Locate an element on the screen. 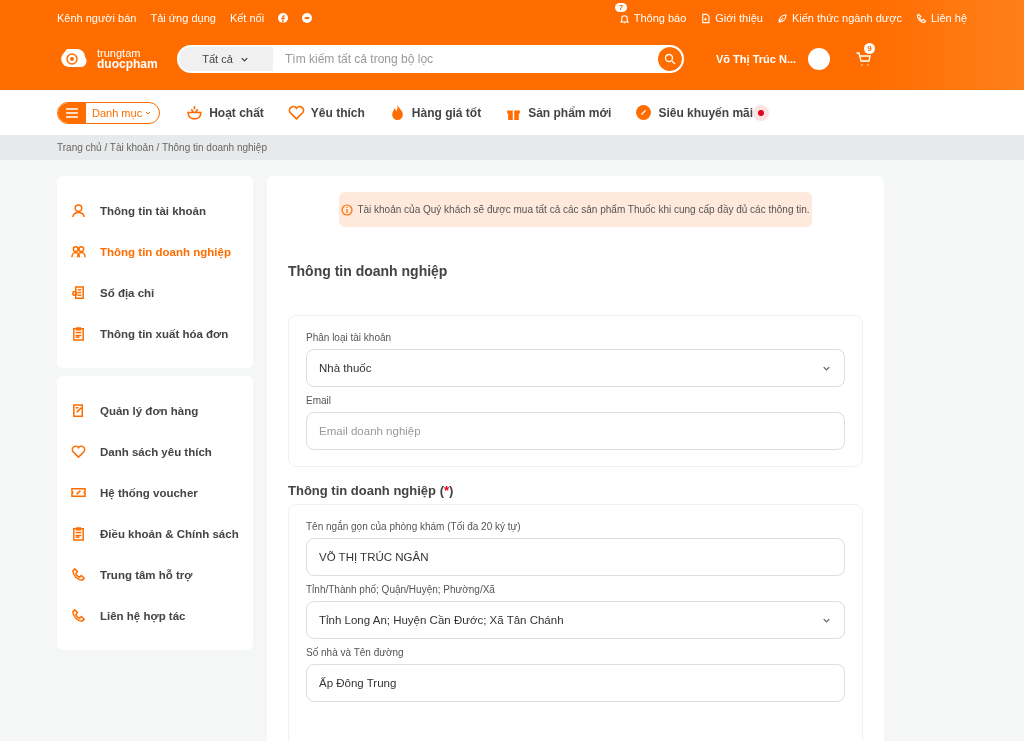 The width and height of the screenshot is (1024, 741). cart-icon is located at coordinates (864, 59).